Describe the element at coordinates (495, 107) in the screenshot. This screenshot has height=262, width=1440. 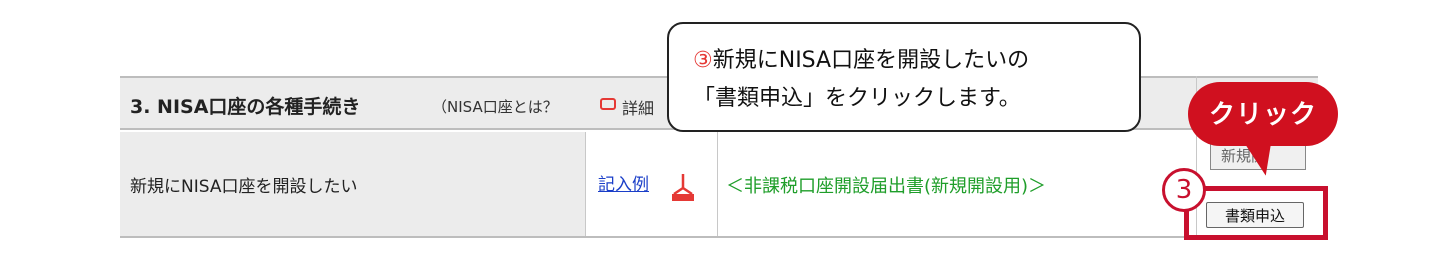
I see `section-subtitle: （NISA口座とは？` at that location.